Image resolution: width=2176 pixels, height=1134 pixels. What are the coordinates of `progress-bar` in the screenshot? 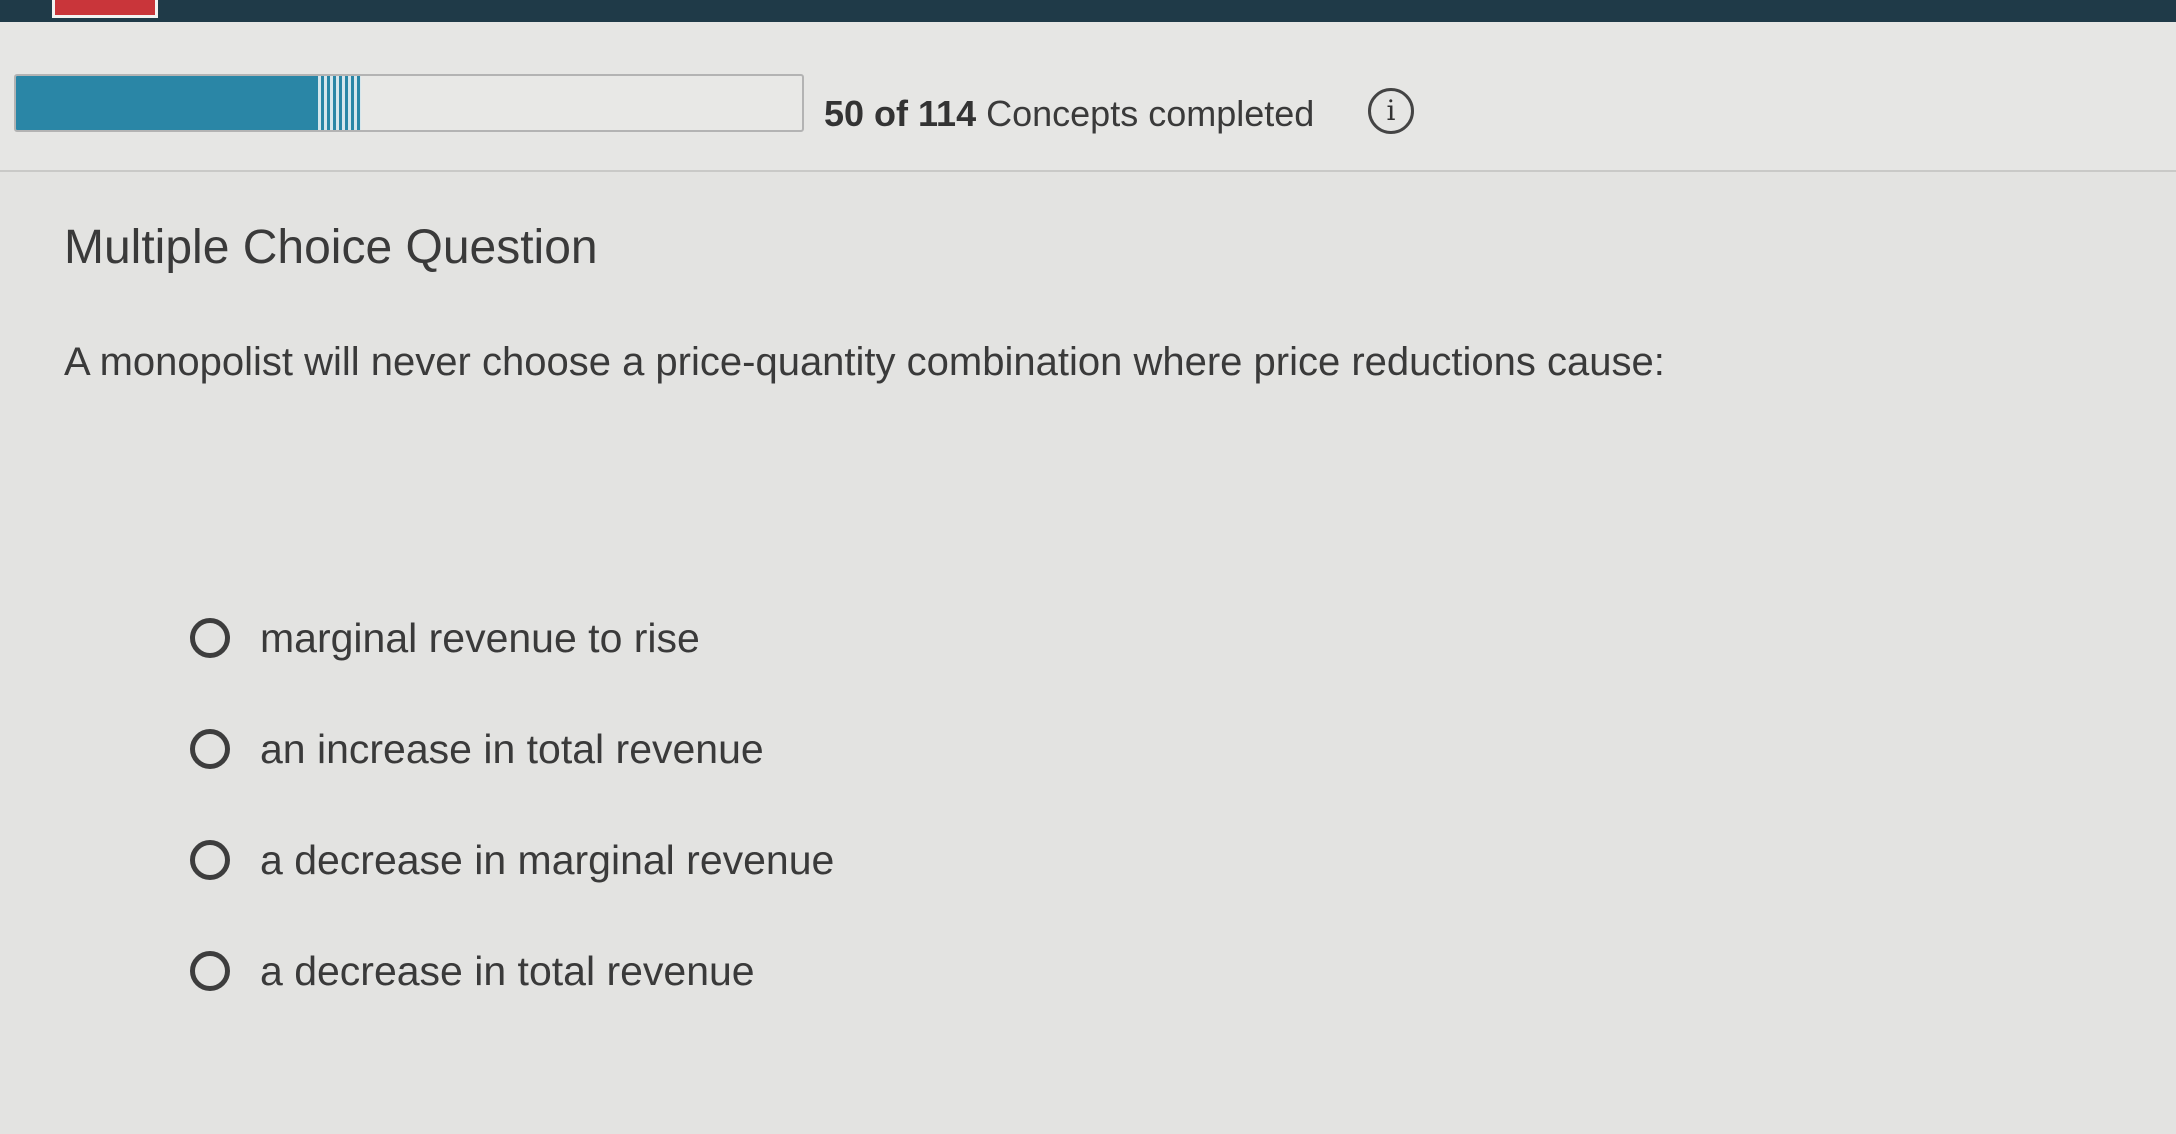 It's located at (409, 103).